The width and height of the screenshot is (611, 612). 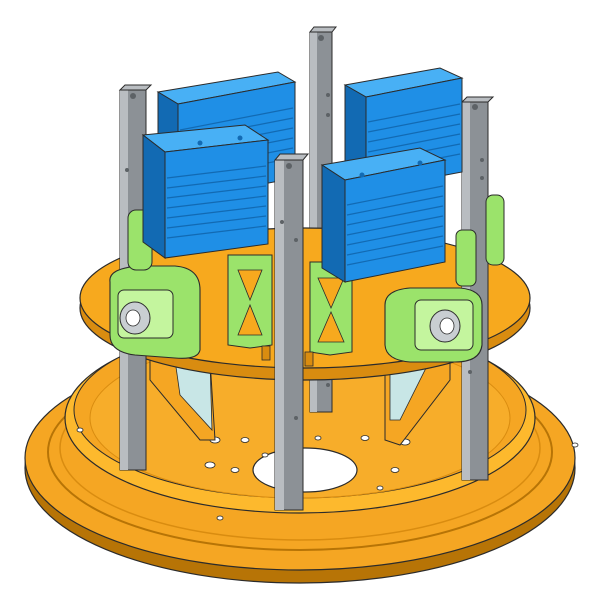 I want to click on bracket-upright-mid-right, so click(x=466, y=258).